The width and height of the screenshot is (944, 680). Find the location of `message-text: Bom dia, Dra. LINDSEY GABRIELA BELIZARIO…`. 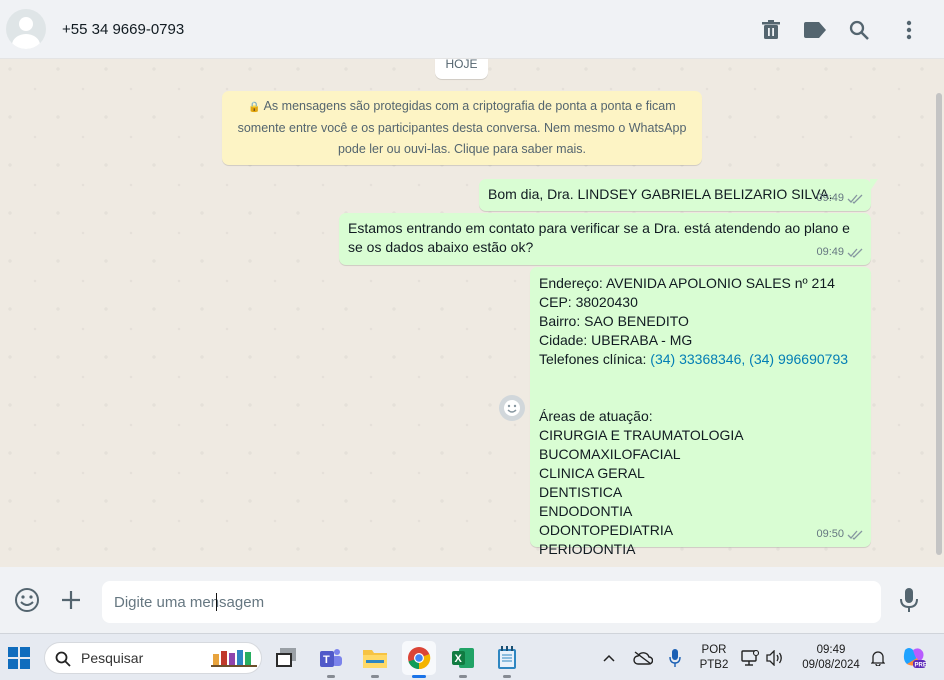

message-text: Bom dia, Dra. LINDSEY GABRIELA BELIZARIO… is located at coordinates (660, 194).